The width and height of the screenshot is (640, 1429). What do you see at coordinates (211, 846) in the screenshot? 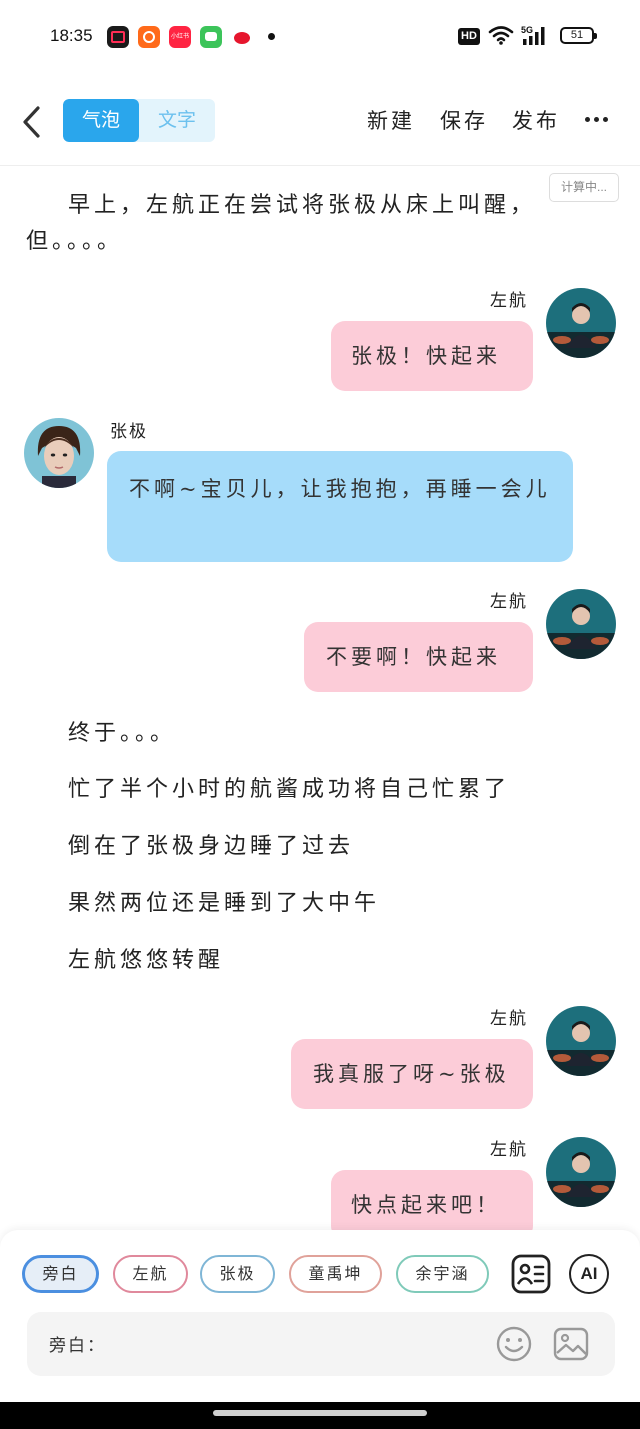
I see `narration-text: 倒在了张极身边睡了过去` at bounding box center [211, 846].